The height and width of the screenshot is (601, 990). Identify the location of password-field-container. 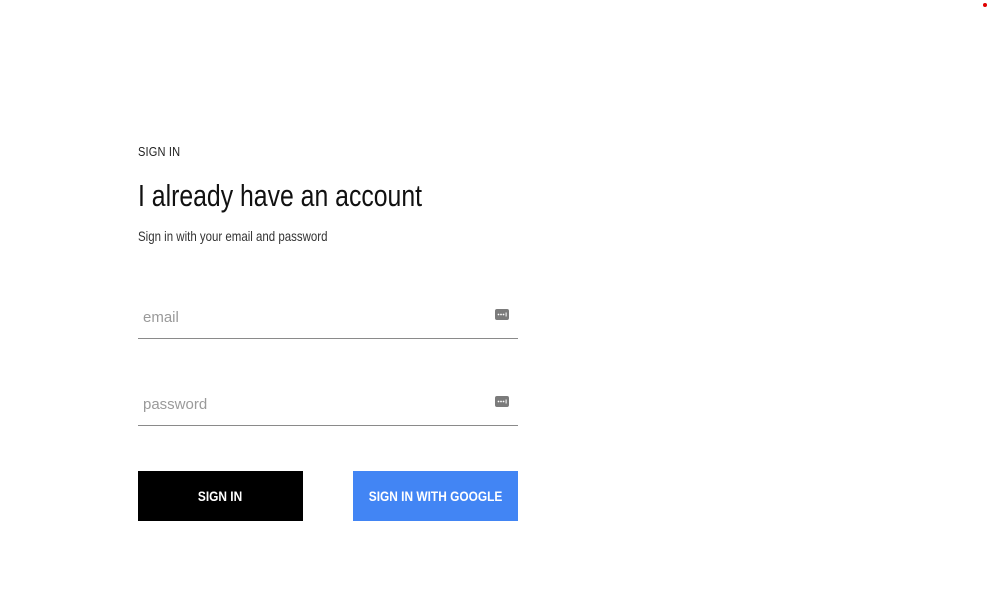
(328, 405).